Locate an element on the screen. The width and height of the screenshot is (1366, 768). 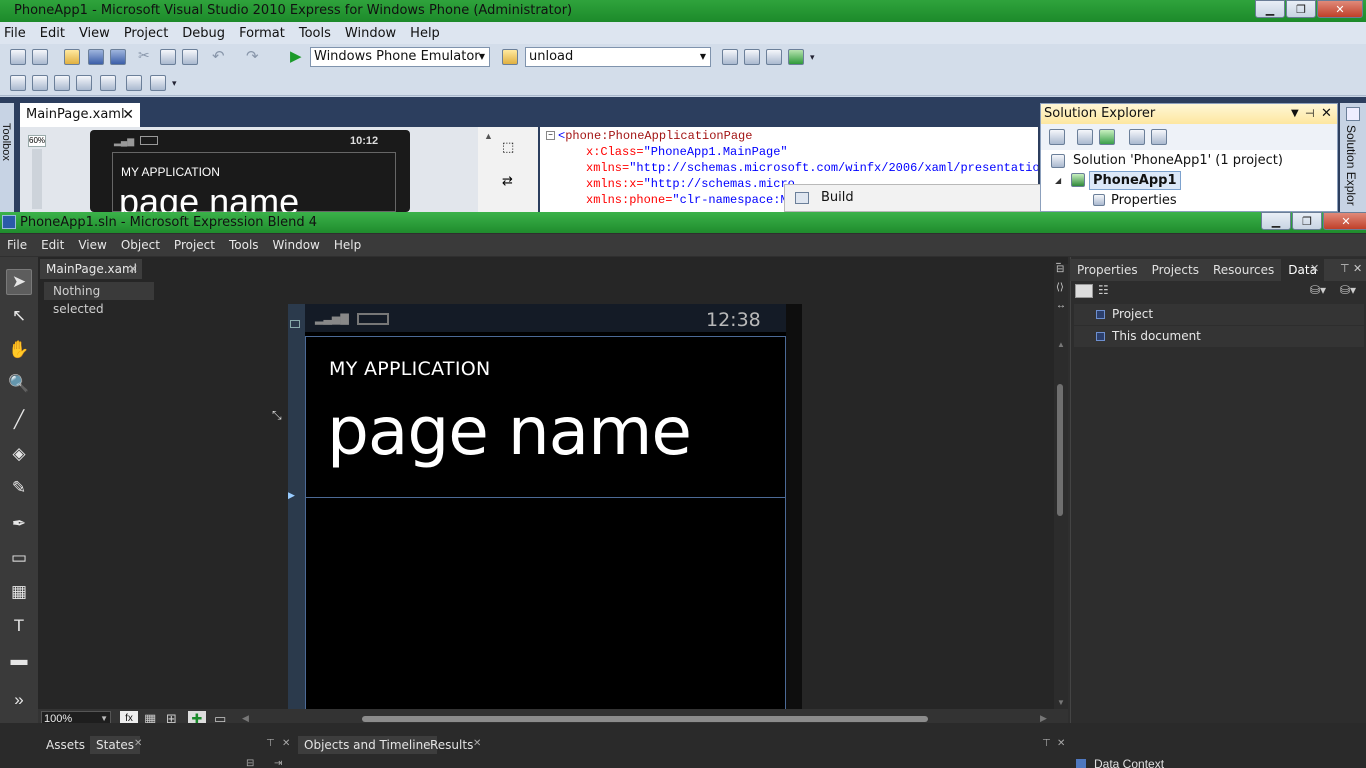
blend-menu-tools: Tools is located at coordinates (244, 245).